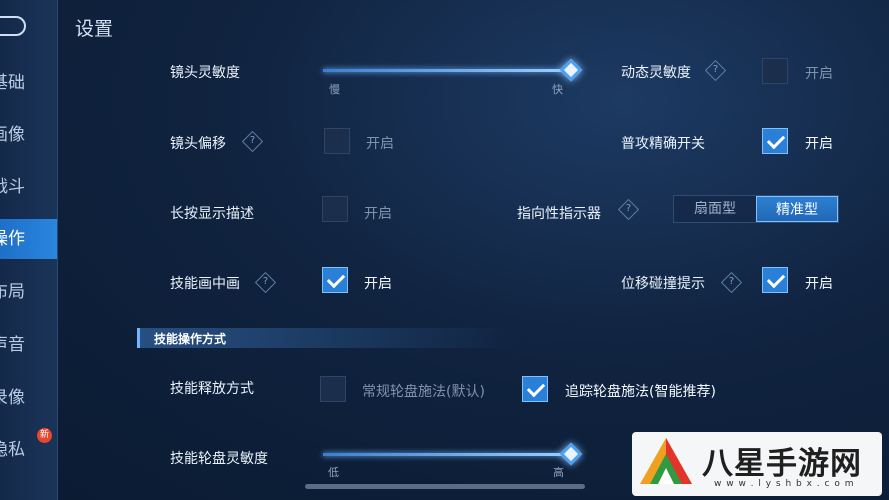  I want to click on camera-sensitivity-slider, so click(447, 70).